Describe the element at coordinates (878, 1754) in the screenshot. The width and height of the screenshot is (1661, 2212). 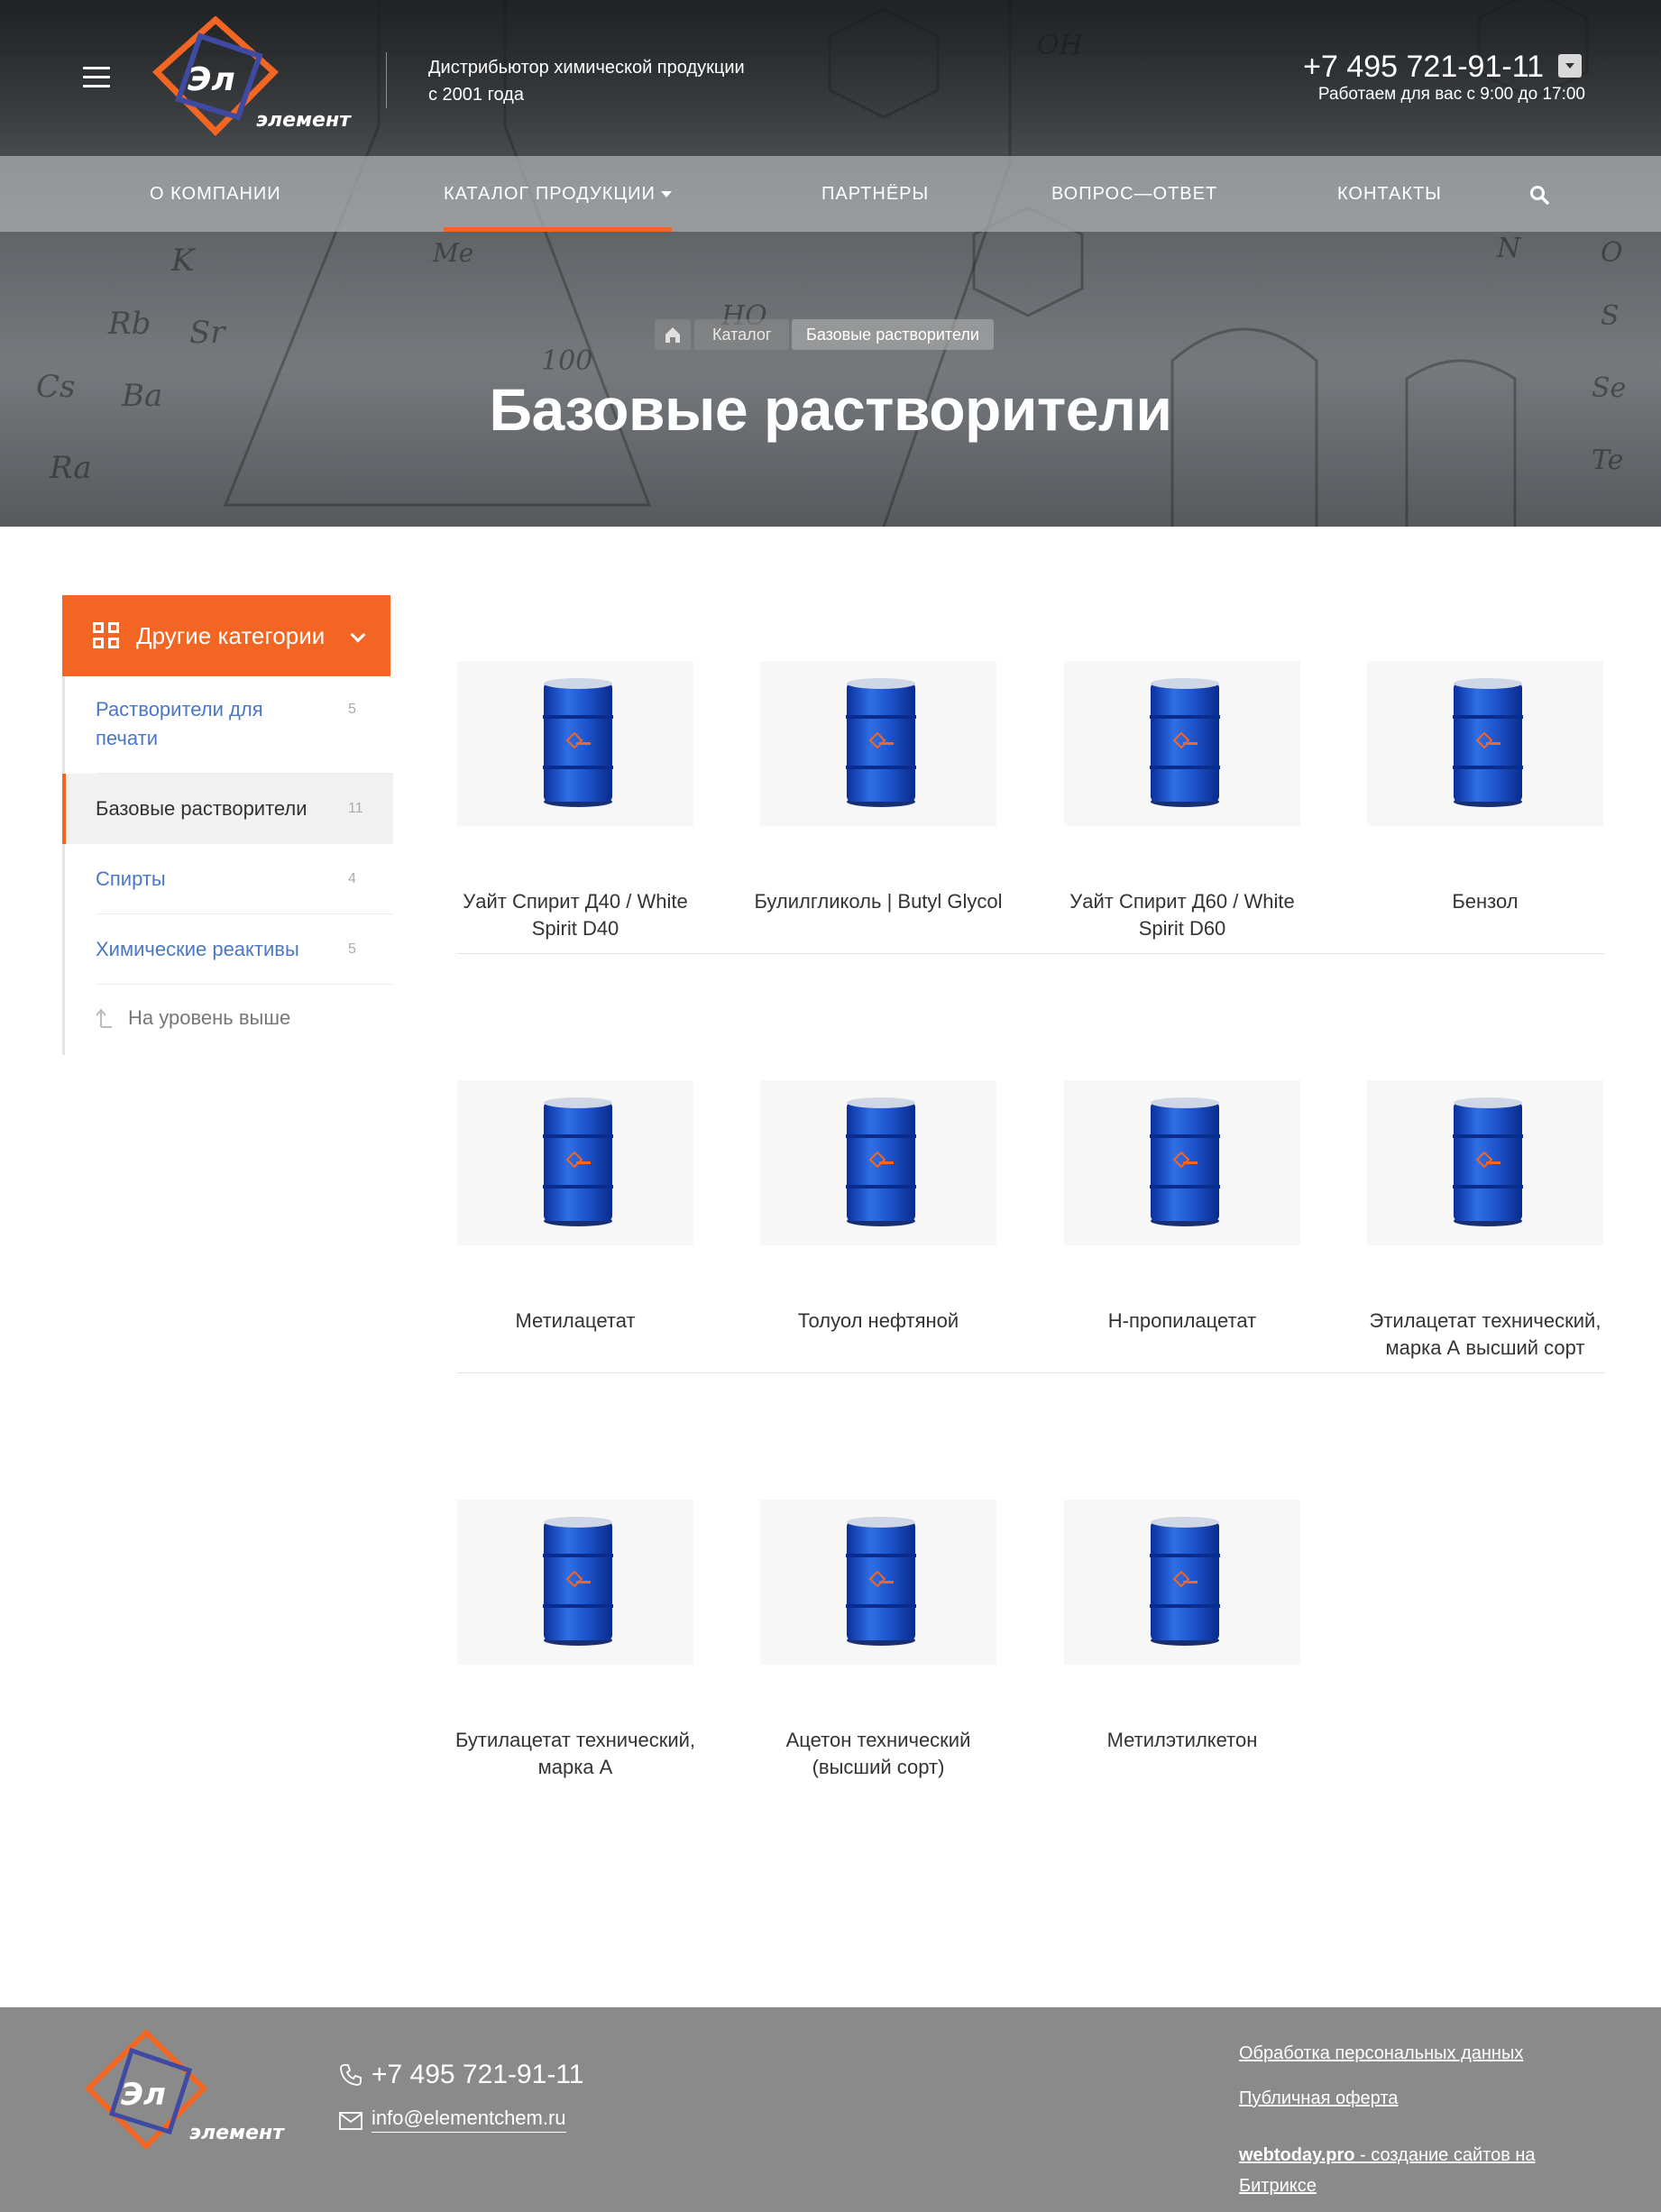
I see `product-name: Ацетон технический (высший сорт)` at that location.